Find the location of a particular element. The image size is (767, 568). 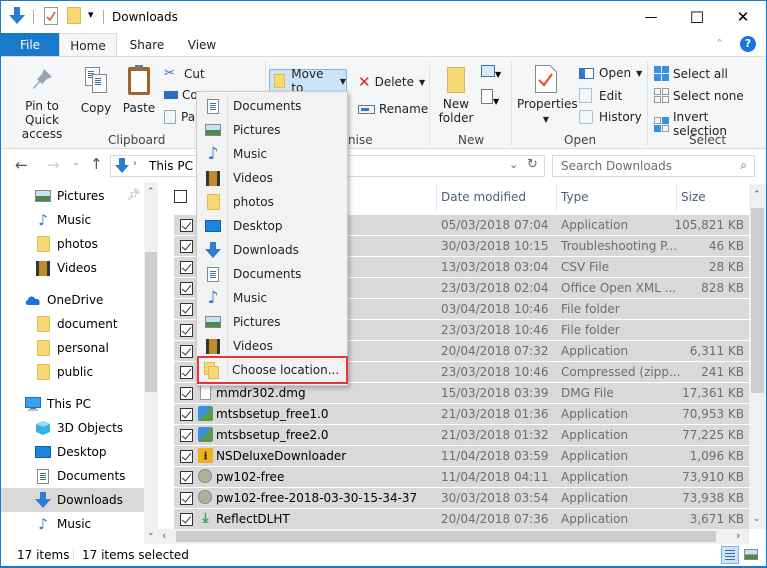

easy-access-button: ▼ is located at coordinates (490, 97).